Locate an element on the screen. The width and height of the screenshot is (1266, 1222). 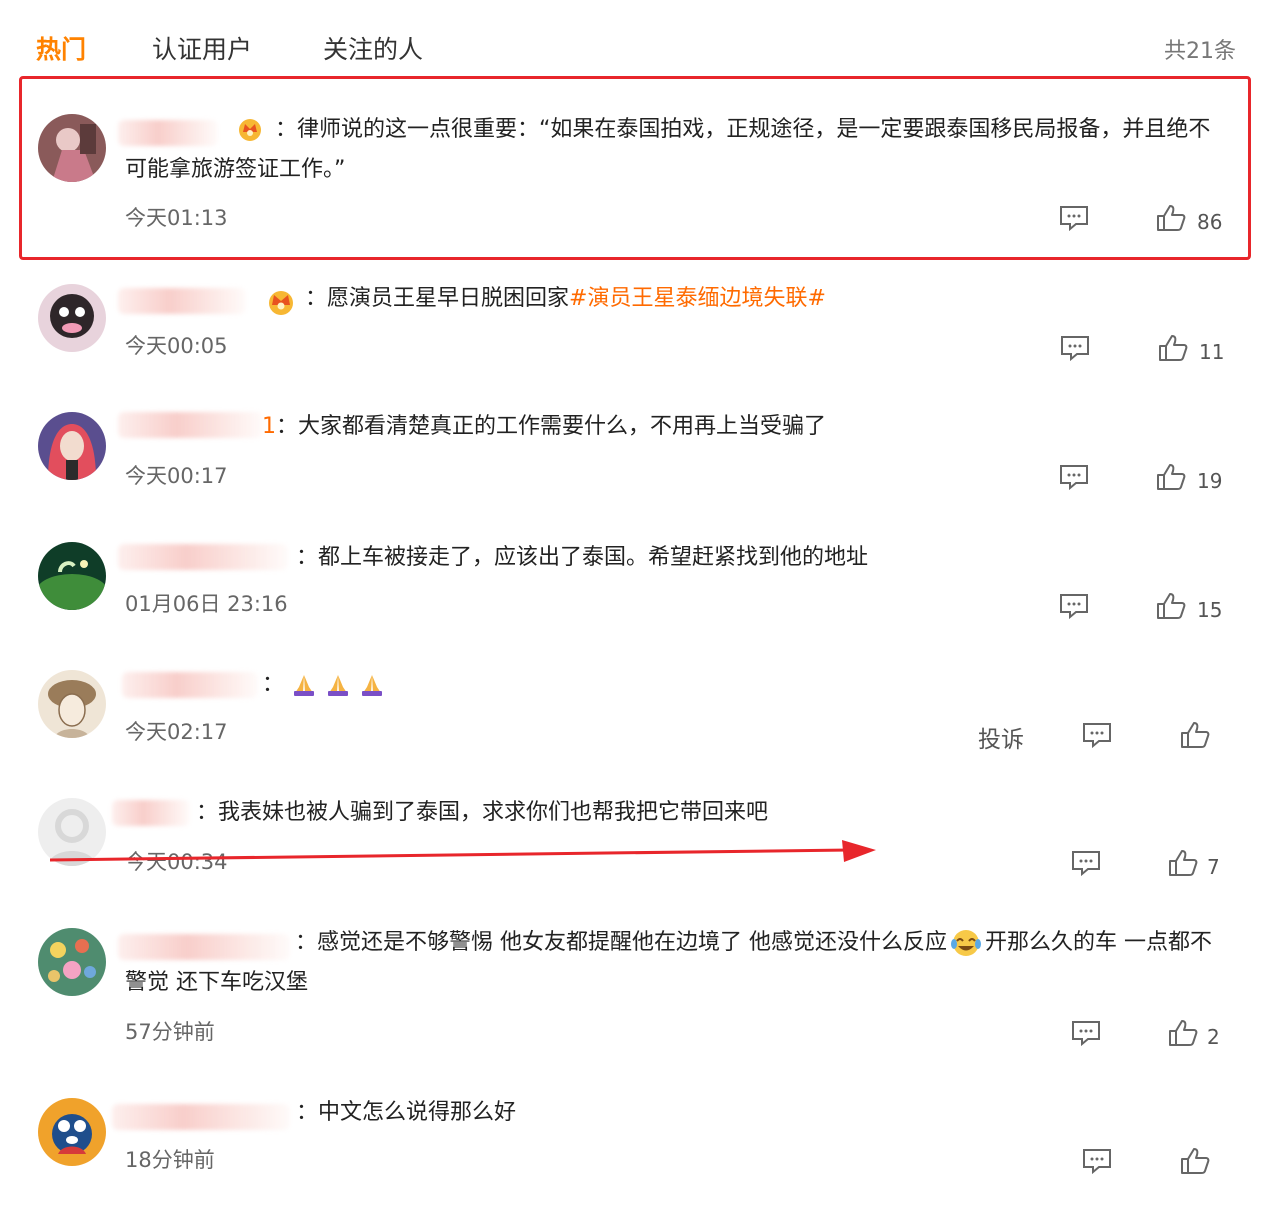
comment-body-part-1: 感觉还是不够警惕 他女友都提醒他在边境了 他感觉还没什么反应 is located at coordinates (632, 942).